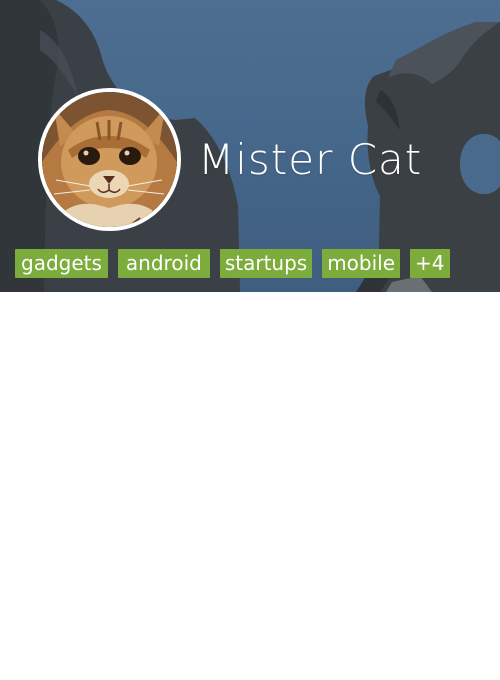  What do you see at coordinates (61, 263) in the screenshot?
I see `tag-gadgets: gadgets` at bounding box center [61, 263].